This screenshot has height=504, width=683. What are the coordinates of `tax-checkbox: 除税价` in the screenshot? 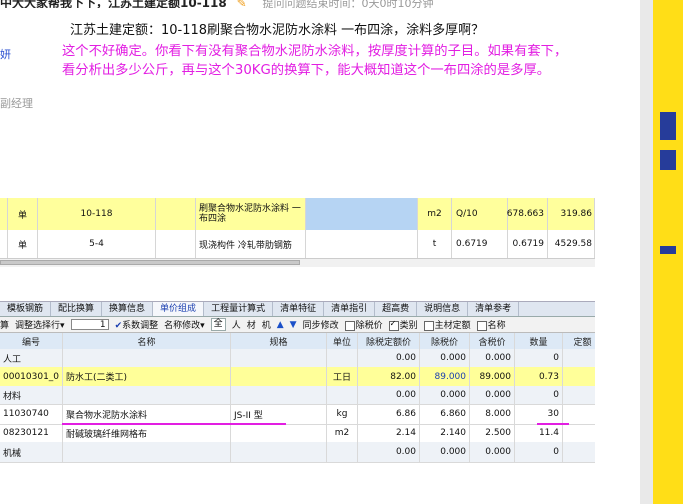 It's located at (363, 324).